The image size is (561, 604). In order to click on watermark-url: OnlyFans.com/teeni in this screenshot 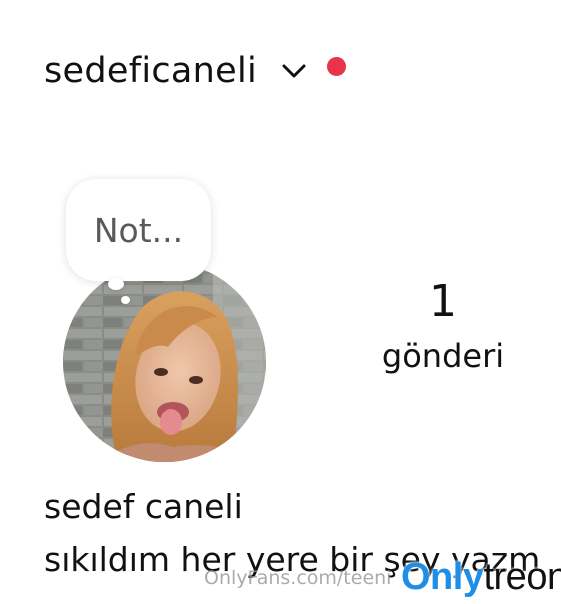, I will do `click(298, 578)`.